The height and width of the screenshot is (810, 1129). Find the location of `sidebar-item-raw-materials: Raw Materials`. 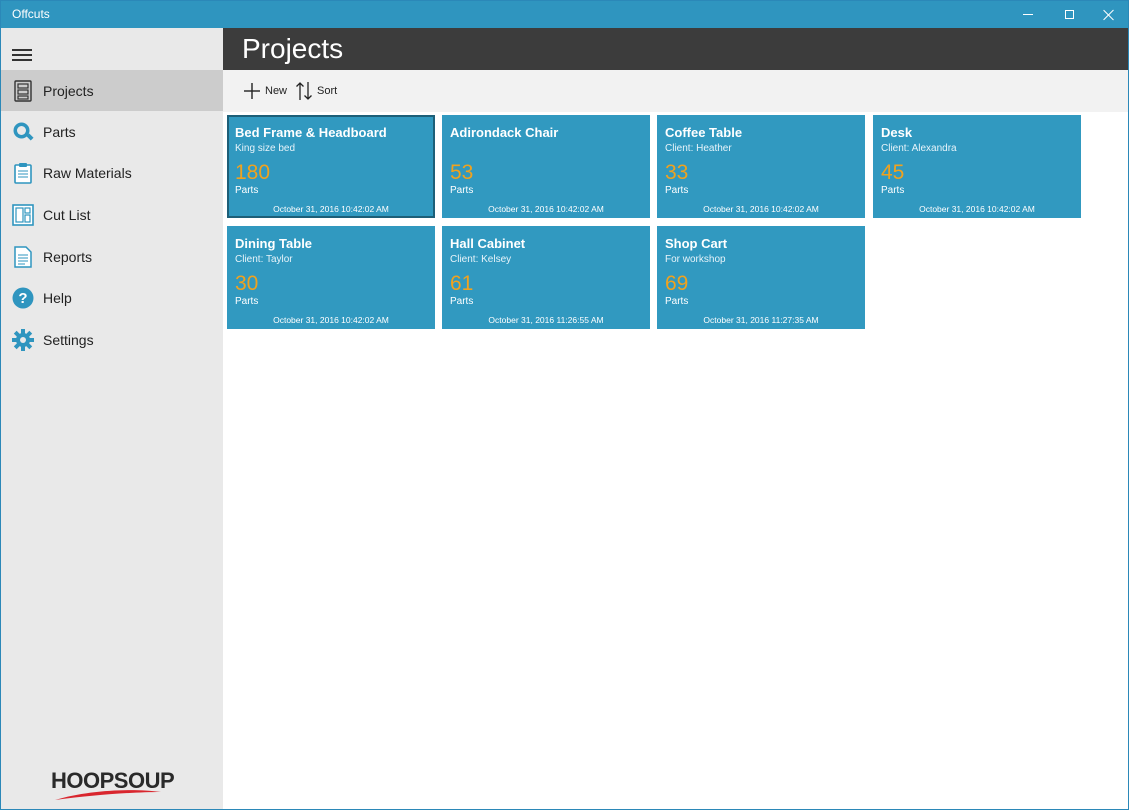

sidebar-item-raw-materials: Raw Materials is located at coordinates (112, 172).